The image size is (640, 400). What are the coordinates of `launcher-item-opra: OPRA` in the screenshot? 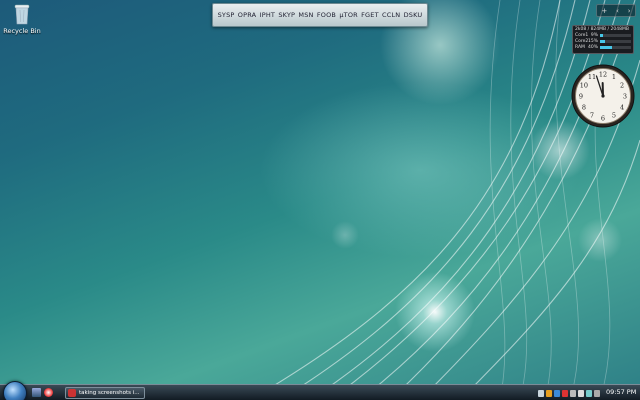 It's located at (247, 15).